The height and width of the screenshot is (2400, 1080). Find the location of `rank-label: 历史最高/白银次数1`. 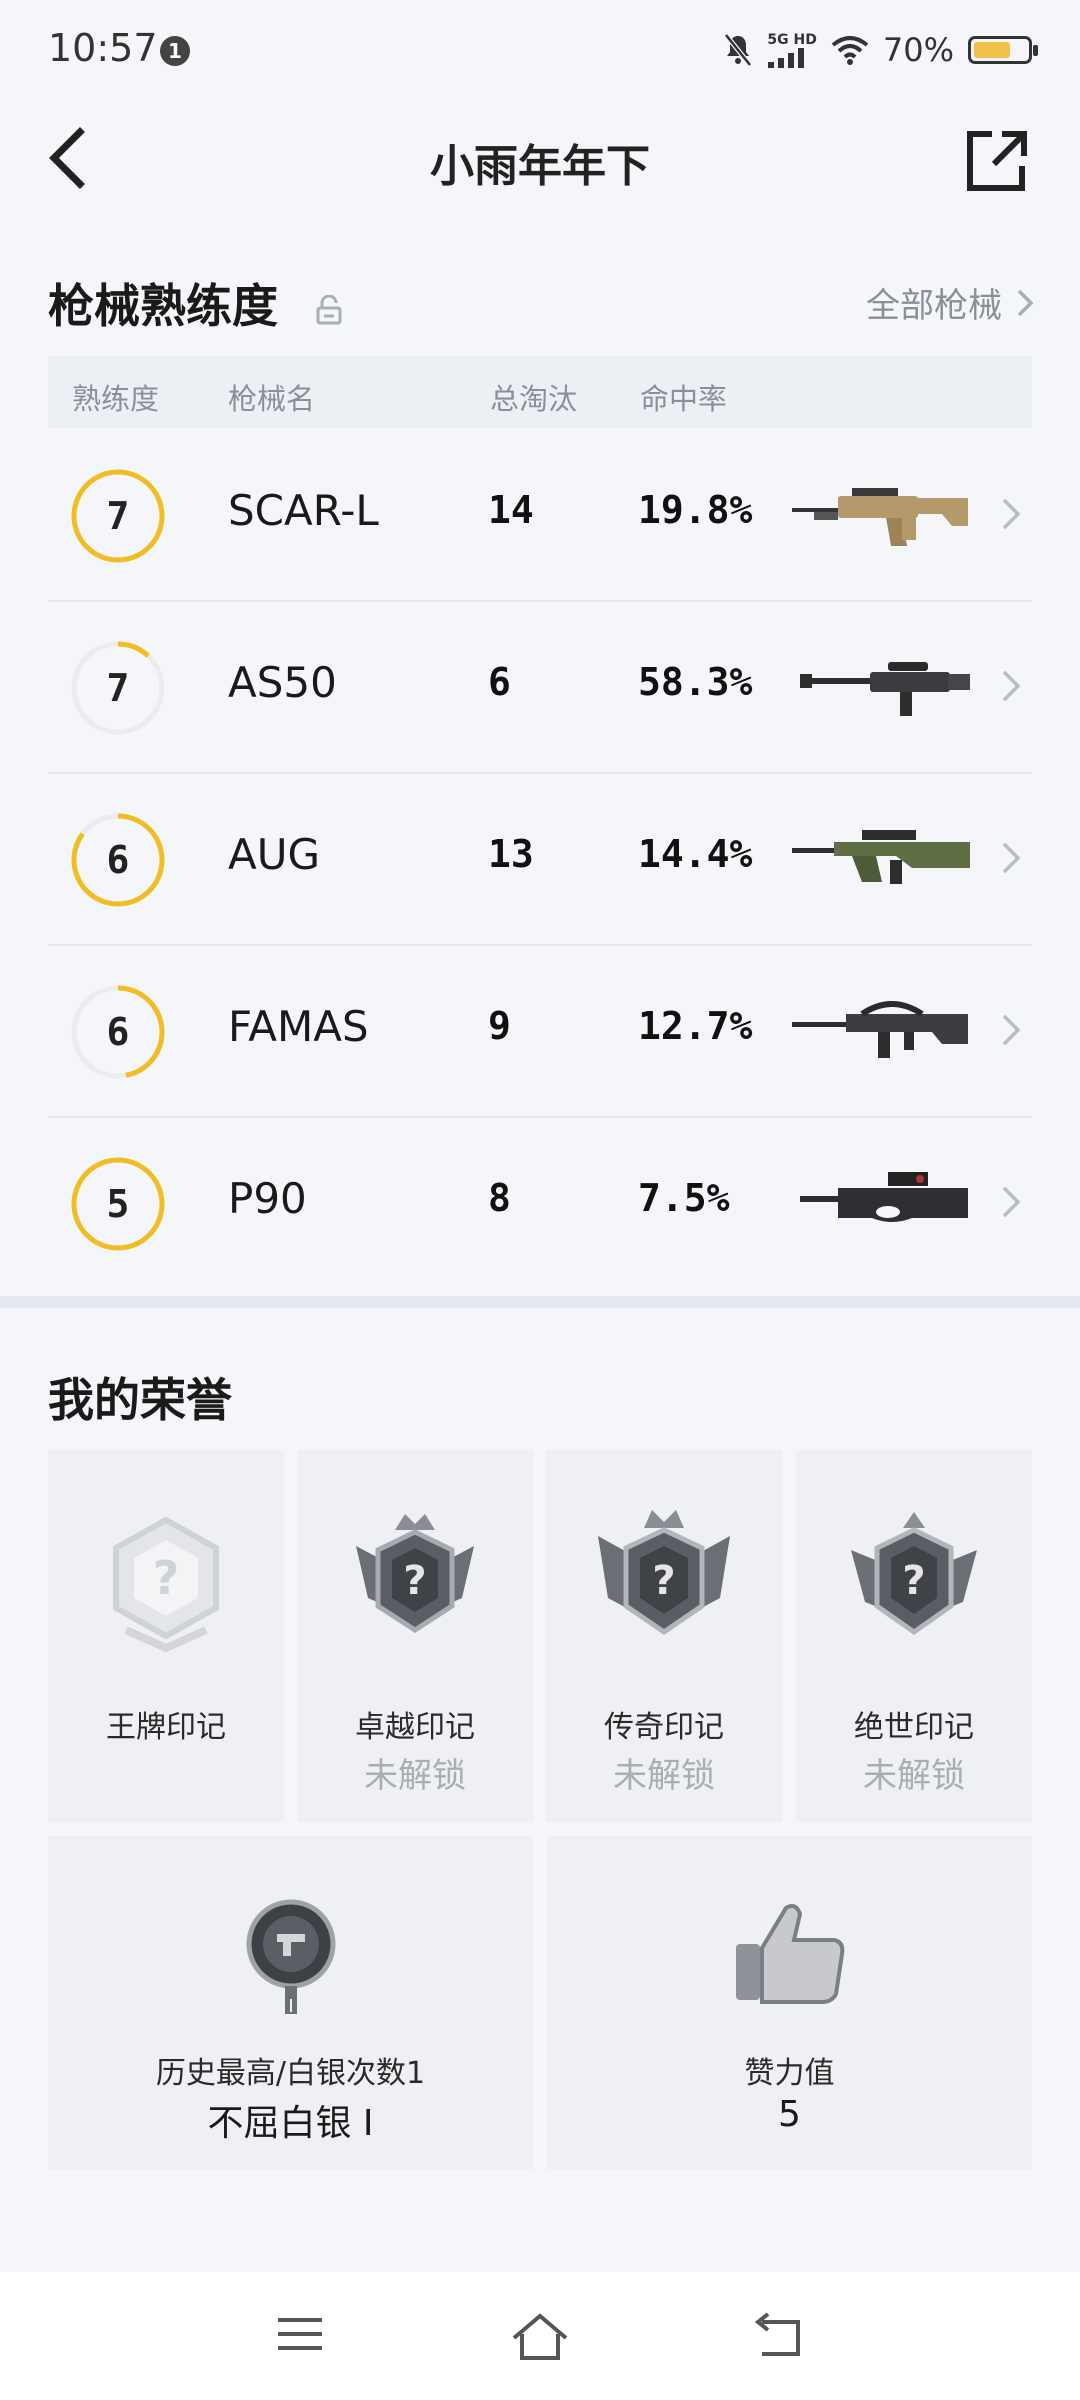

rank-label: 历史最高/白银次数1 is located at coordinates (290, 2073).